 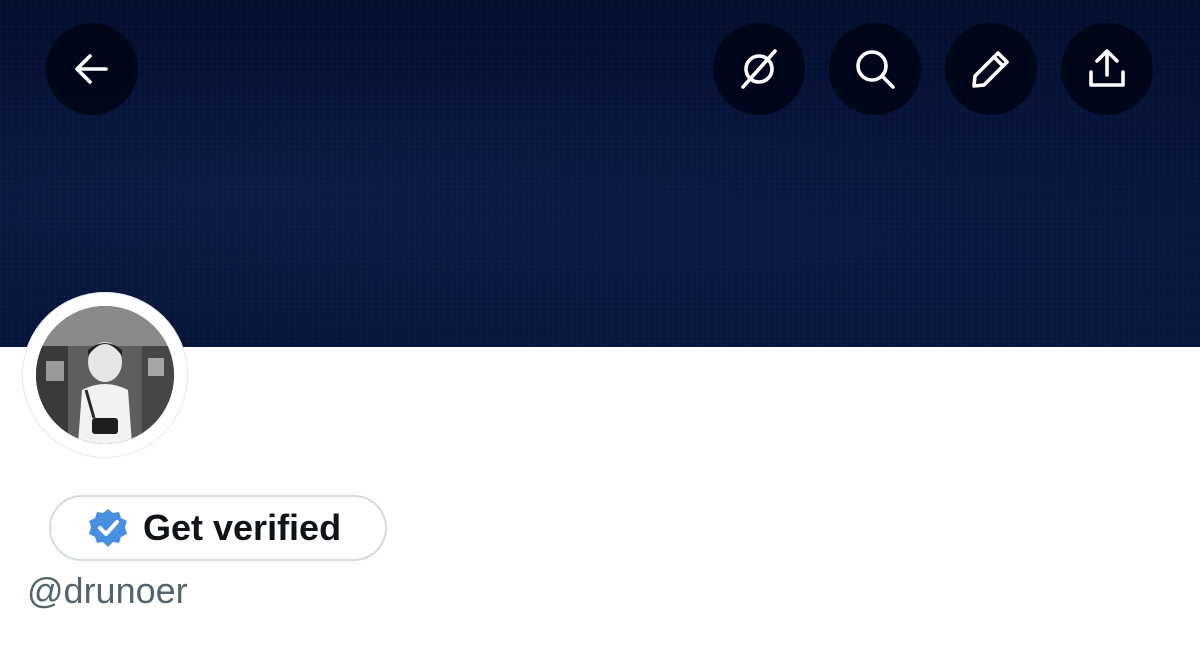 I want to click on grok-button, so click(x=759, y=69).